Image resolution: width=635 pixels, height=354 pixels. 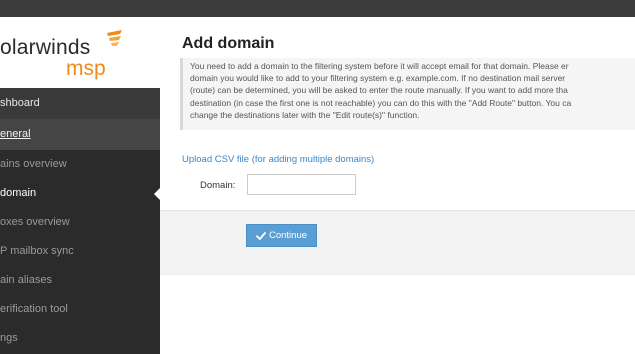 What do you see at coordinates (86, 68) in the screenshot?
I see `logo-sub-text: msp` at bounding box center [86, 68].